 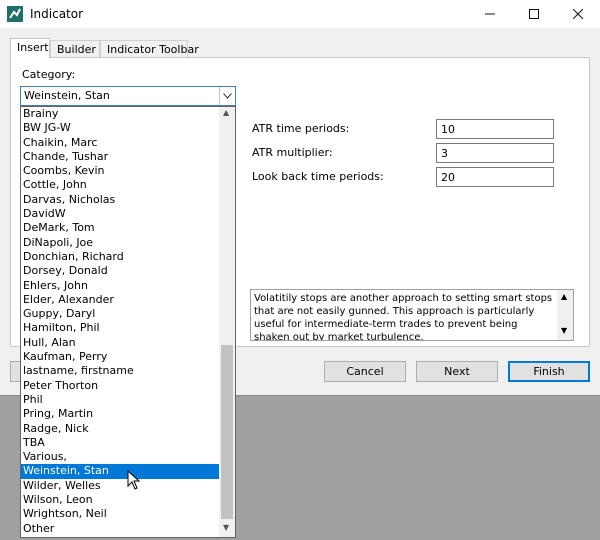 What do you see at coordinates (495, 129) in the screenshot?
I see `atr-time-periods-input` at bounding box center [495, 129].